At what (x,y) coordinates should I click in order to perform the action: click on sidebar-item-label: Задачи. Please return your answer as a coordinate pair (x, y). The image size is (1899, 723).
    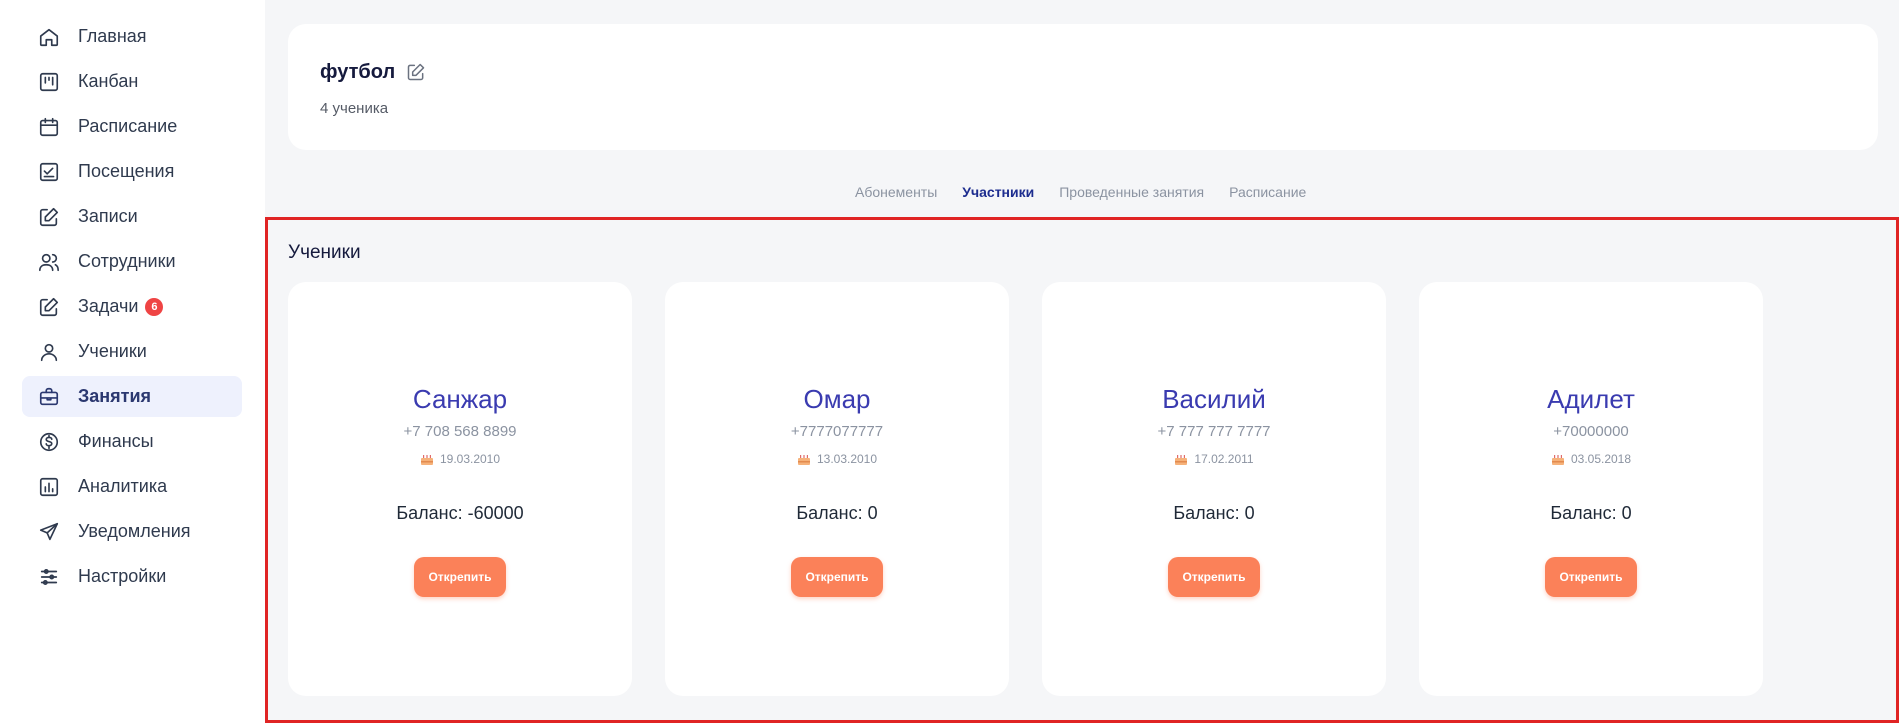
    Looking at the image, I should click on (108, 306).